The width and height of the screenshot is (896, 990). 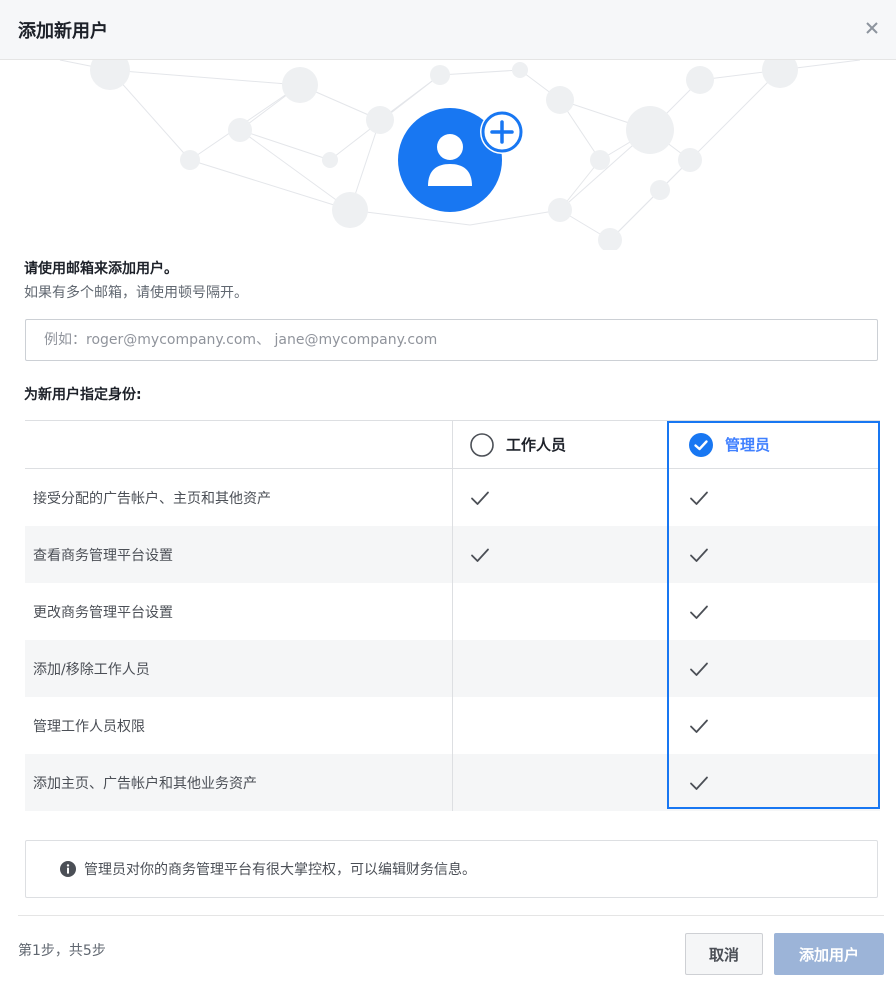 I want to click on radio-checked-icon, so click(x=701, y=444).